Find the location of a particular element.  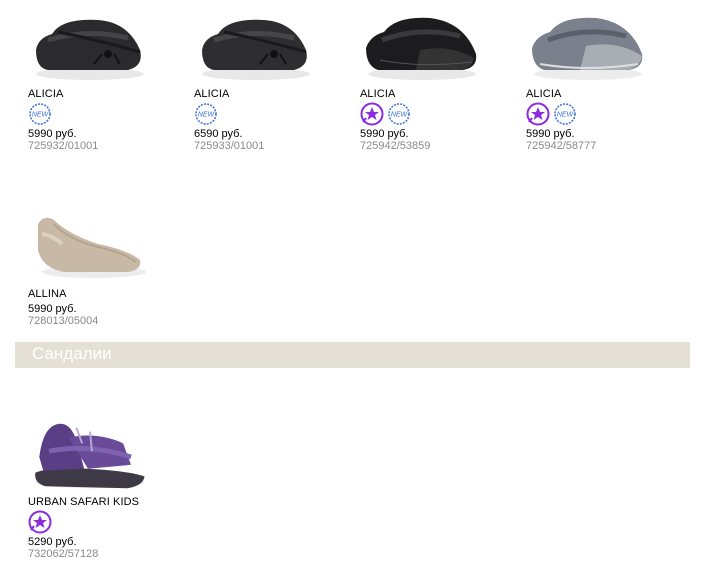

product-name: URBAN SAFARI KIDS is located at coordinates (103, 502).